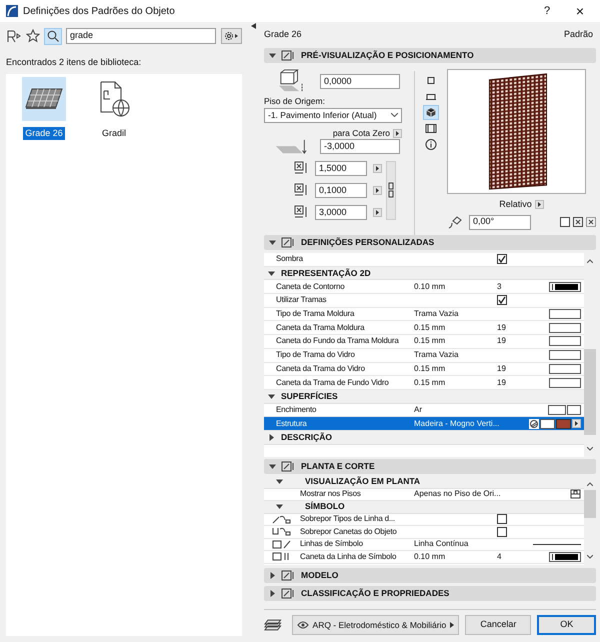 This screenshot has width=600, height=642. Describe the element at coordinates (301, 299) in the screenshot. I see `property-name: Utilizar Tramas` at that location.